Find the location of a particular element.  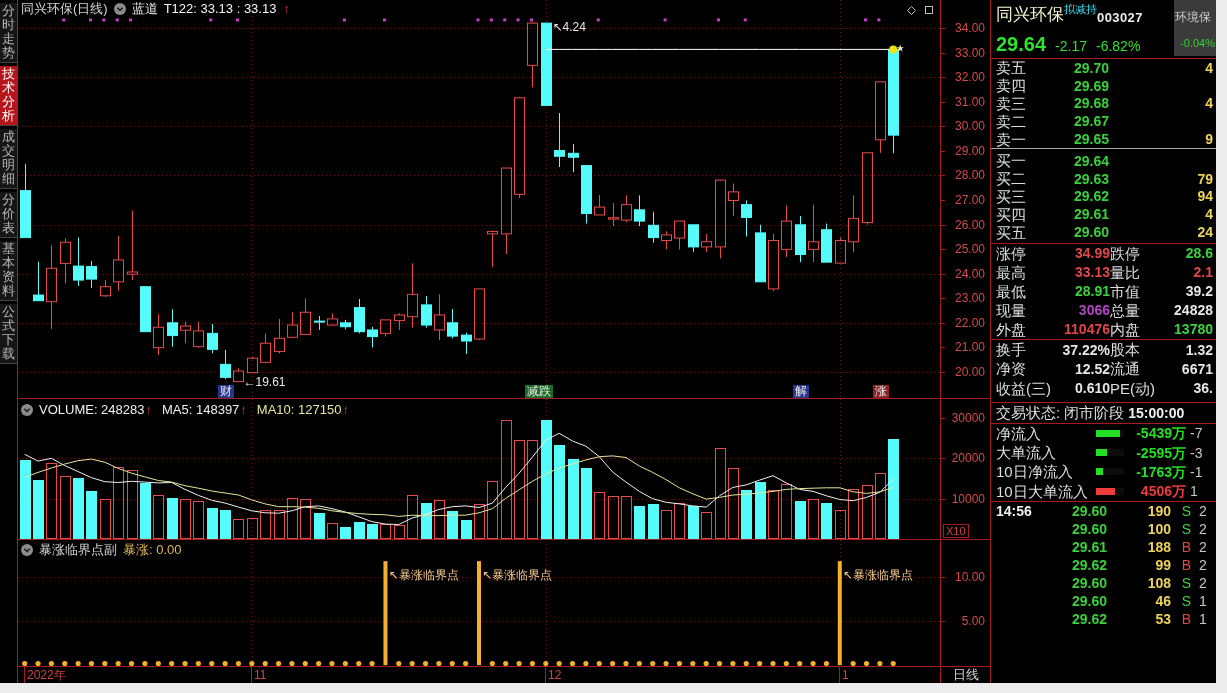

axis-unit-label: X10 is located at coordinates (956, 531).